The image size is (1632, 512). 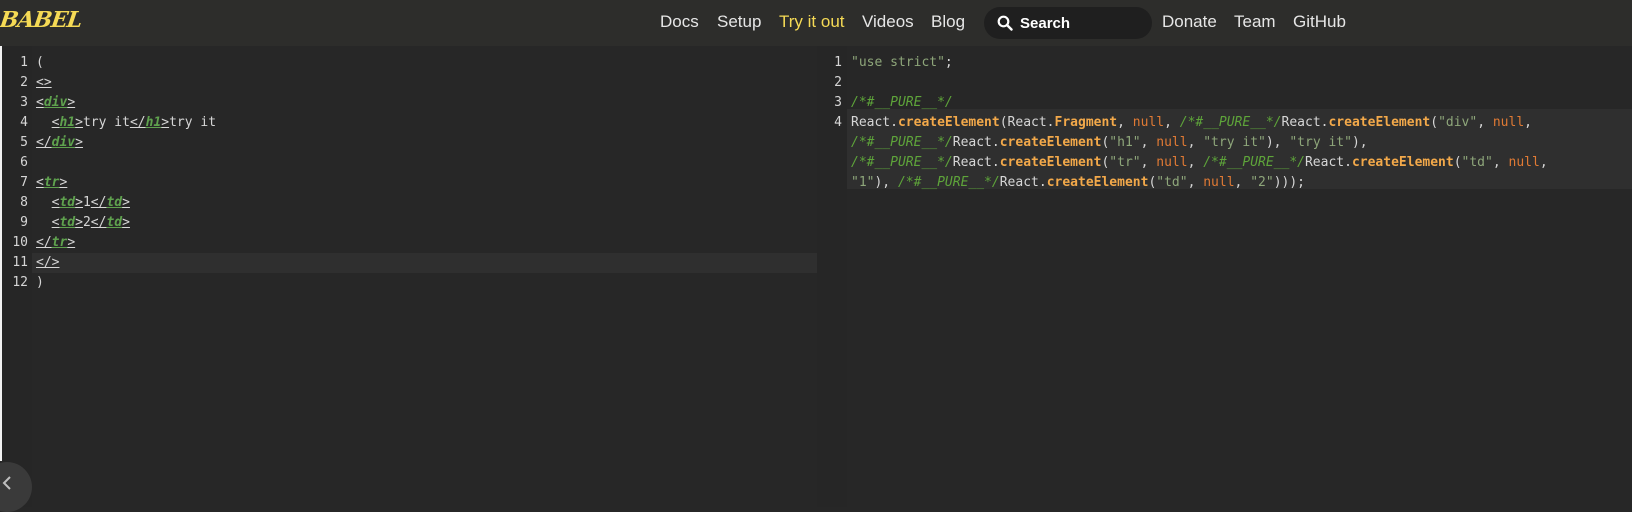 I want to click on code-line: (, so click(x=40, y=62).